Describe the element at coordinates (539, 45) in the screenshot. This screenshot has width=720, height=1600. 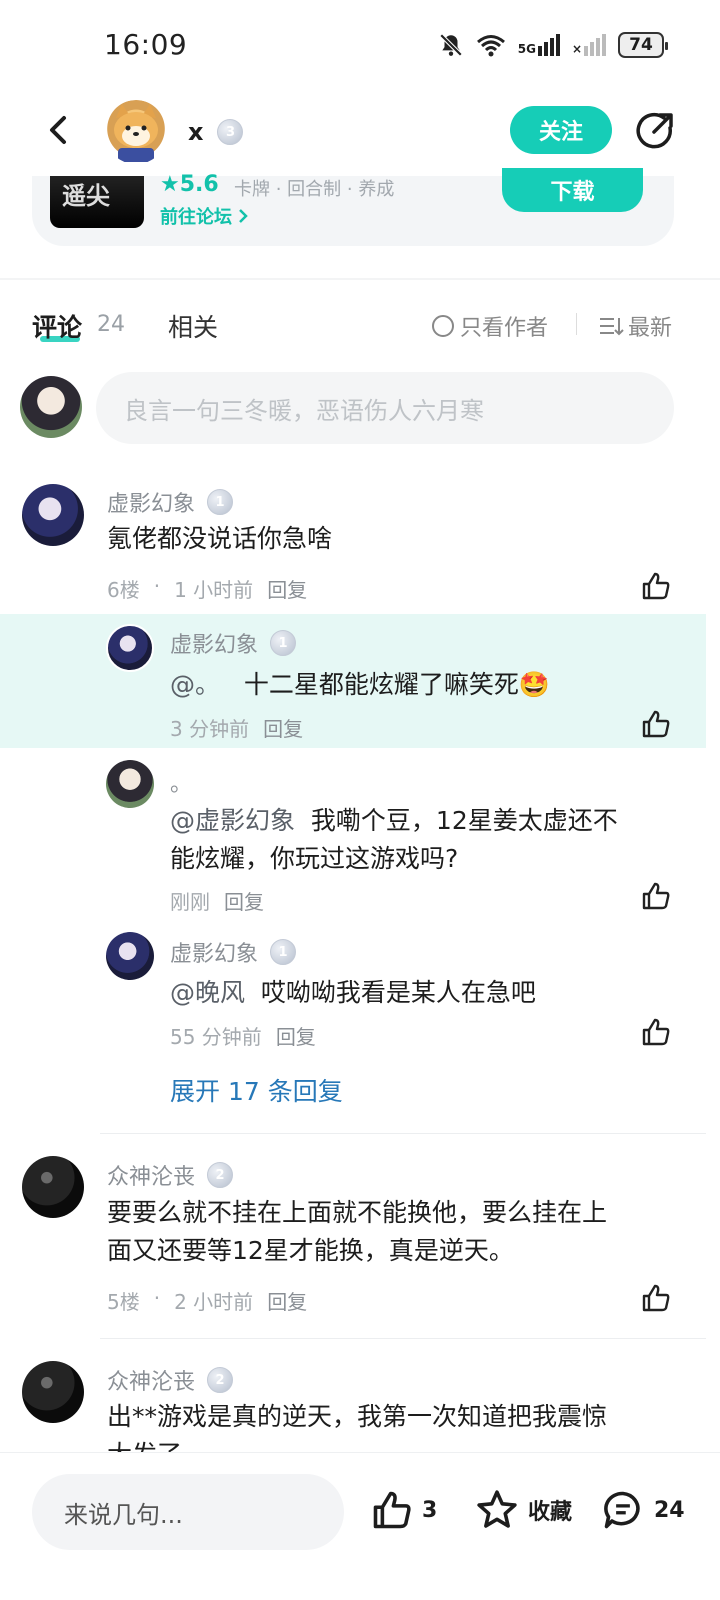
I see `signal-5g-icon: 5G` at that location.